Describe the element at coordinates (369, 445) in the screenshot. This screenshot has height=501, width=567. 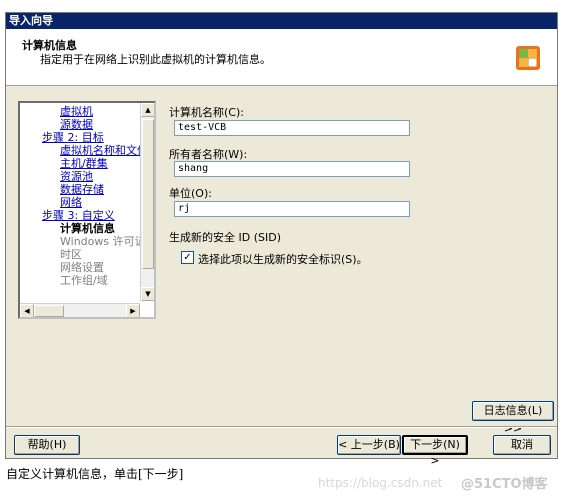
I see `back-button: < 上一步(B)` at that location.